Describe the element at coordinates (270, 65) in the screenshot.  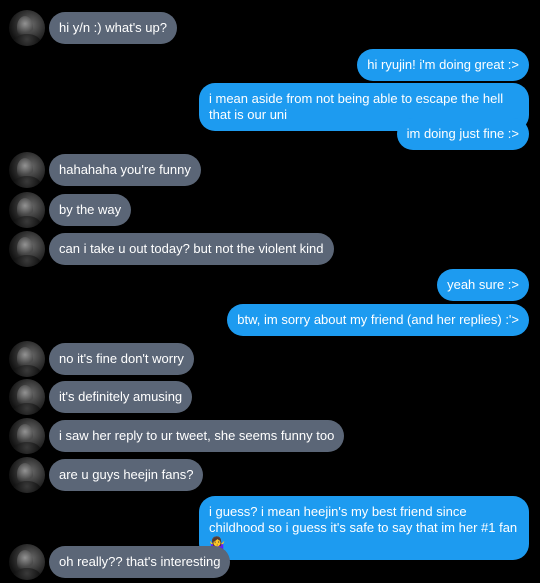
I see `message-row-outgoing: hi ryujin! i'm doing great :>` at that location.